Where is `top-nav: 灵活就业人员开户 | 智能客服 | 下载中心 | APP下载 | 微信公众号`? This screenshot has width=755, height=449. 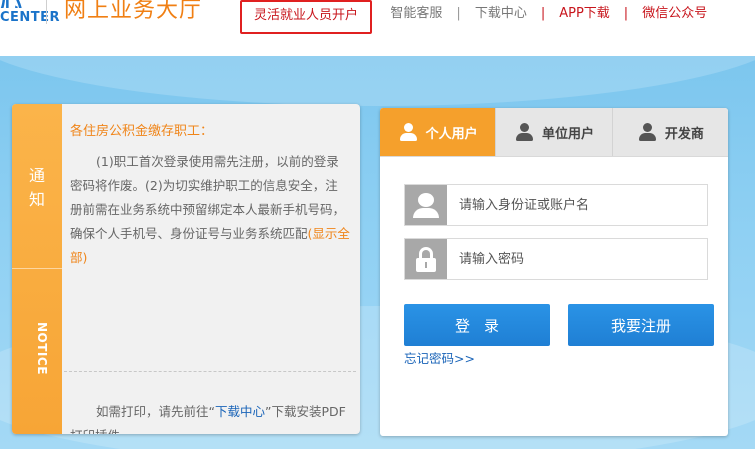 top-nav: 灵活就业人员开户 | 智能客服 | 下载中心 | APP下载 | 微信公众号 is located at coordinates (473, 17).